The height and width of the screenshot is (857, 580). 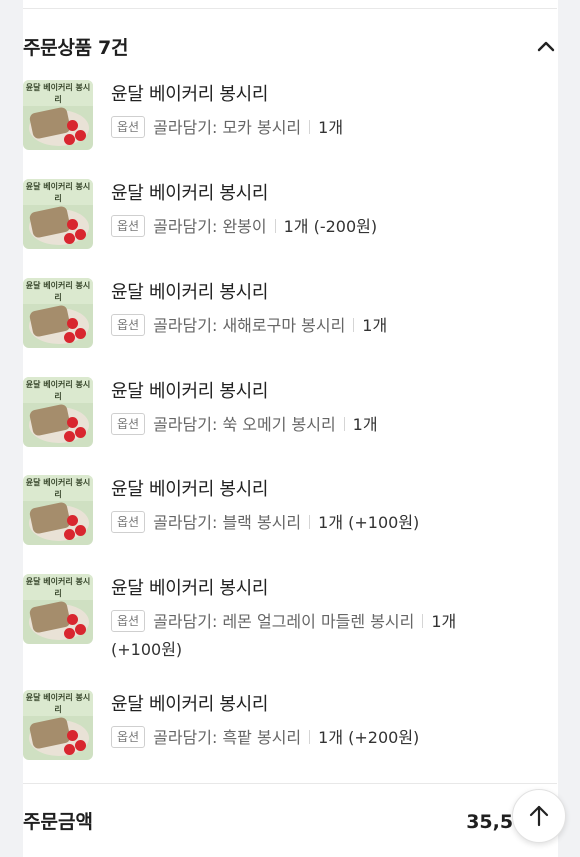 What do you see at coordinates (284, 621) in the screenshot?
I see `option-text: 골라담기: 레몬 얼그레이 마들렌 봉시리` at bounding box center [284, 621].